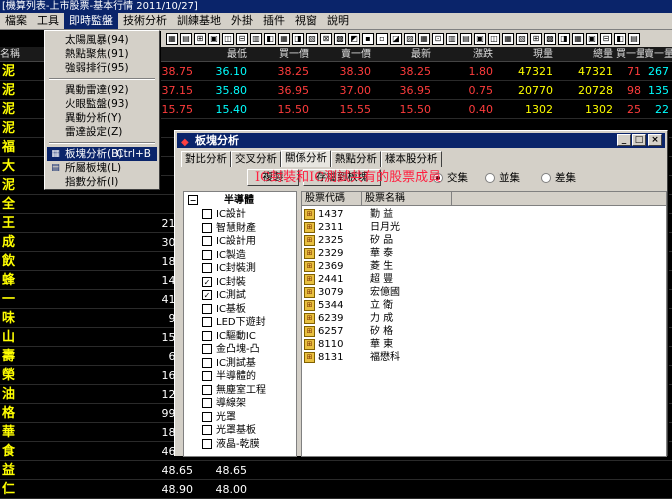 The height and width of the screenshot is (499, 672). What do you see at coordinates (326, 38) in the screenshot?
I see `toolbar-button-icon: ⊠` at bounding box center [326, 38].